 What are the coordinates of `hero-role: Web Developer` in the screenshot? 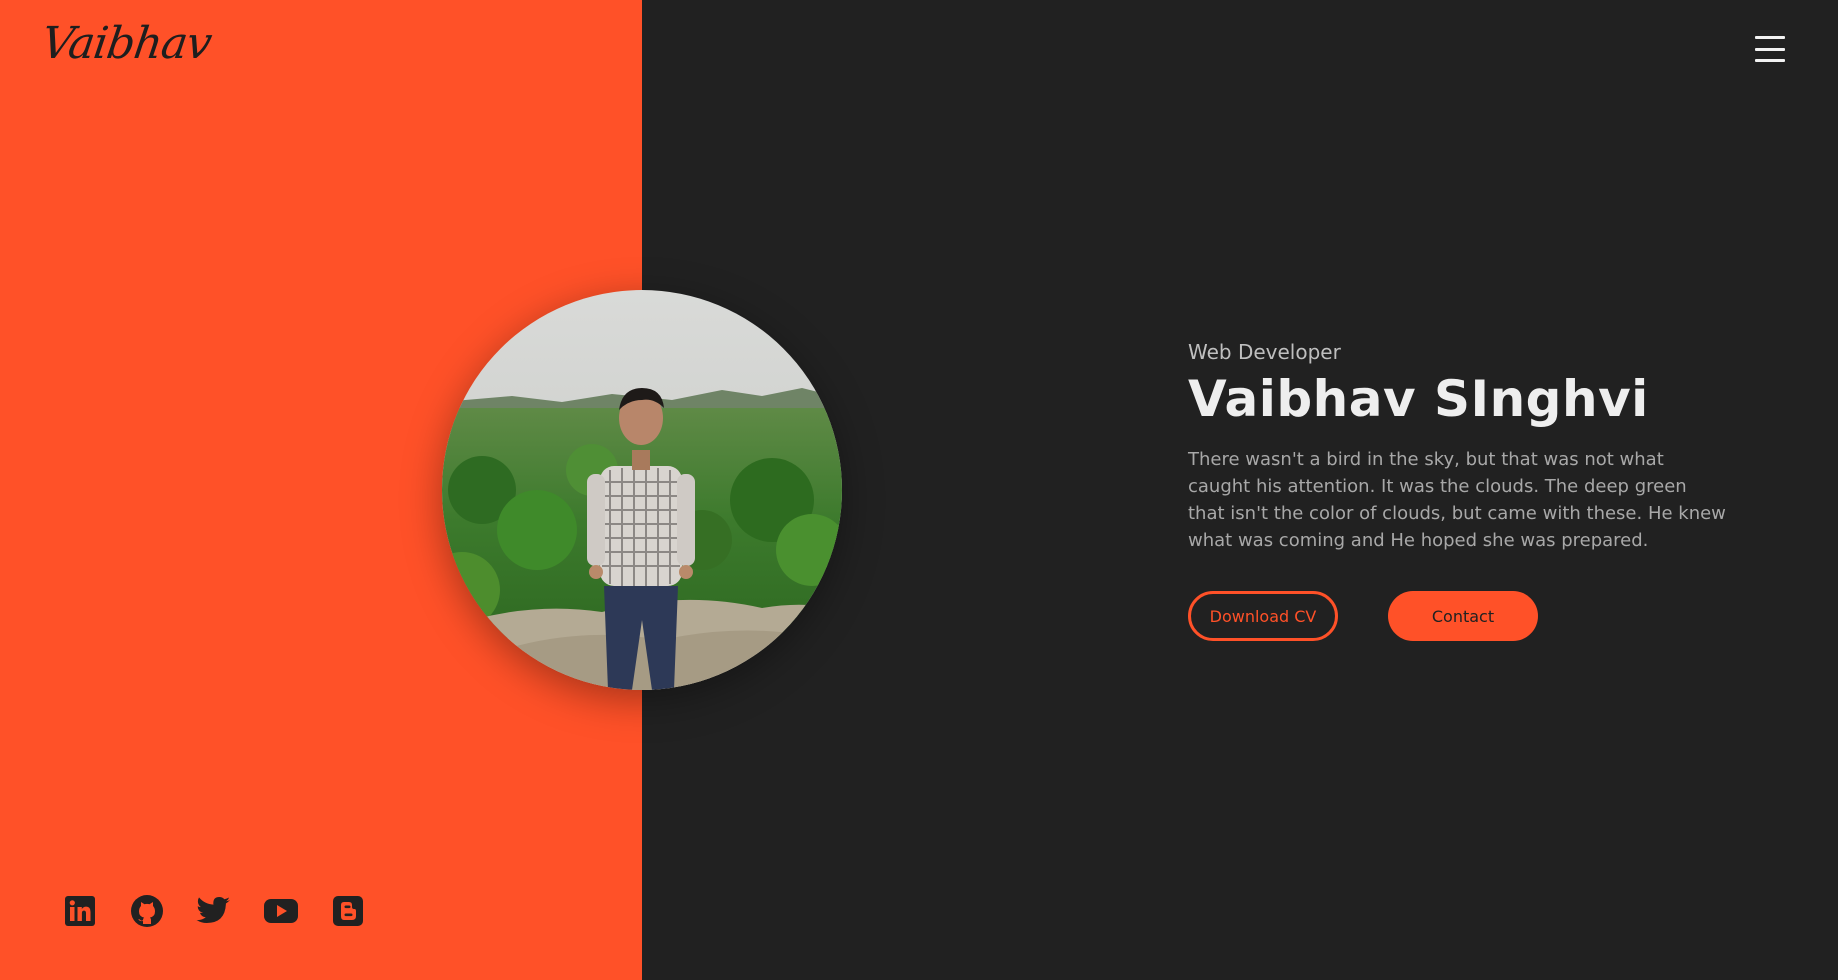 It's located at (1264, 352).